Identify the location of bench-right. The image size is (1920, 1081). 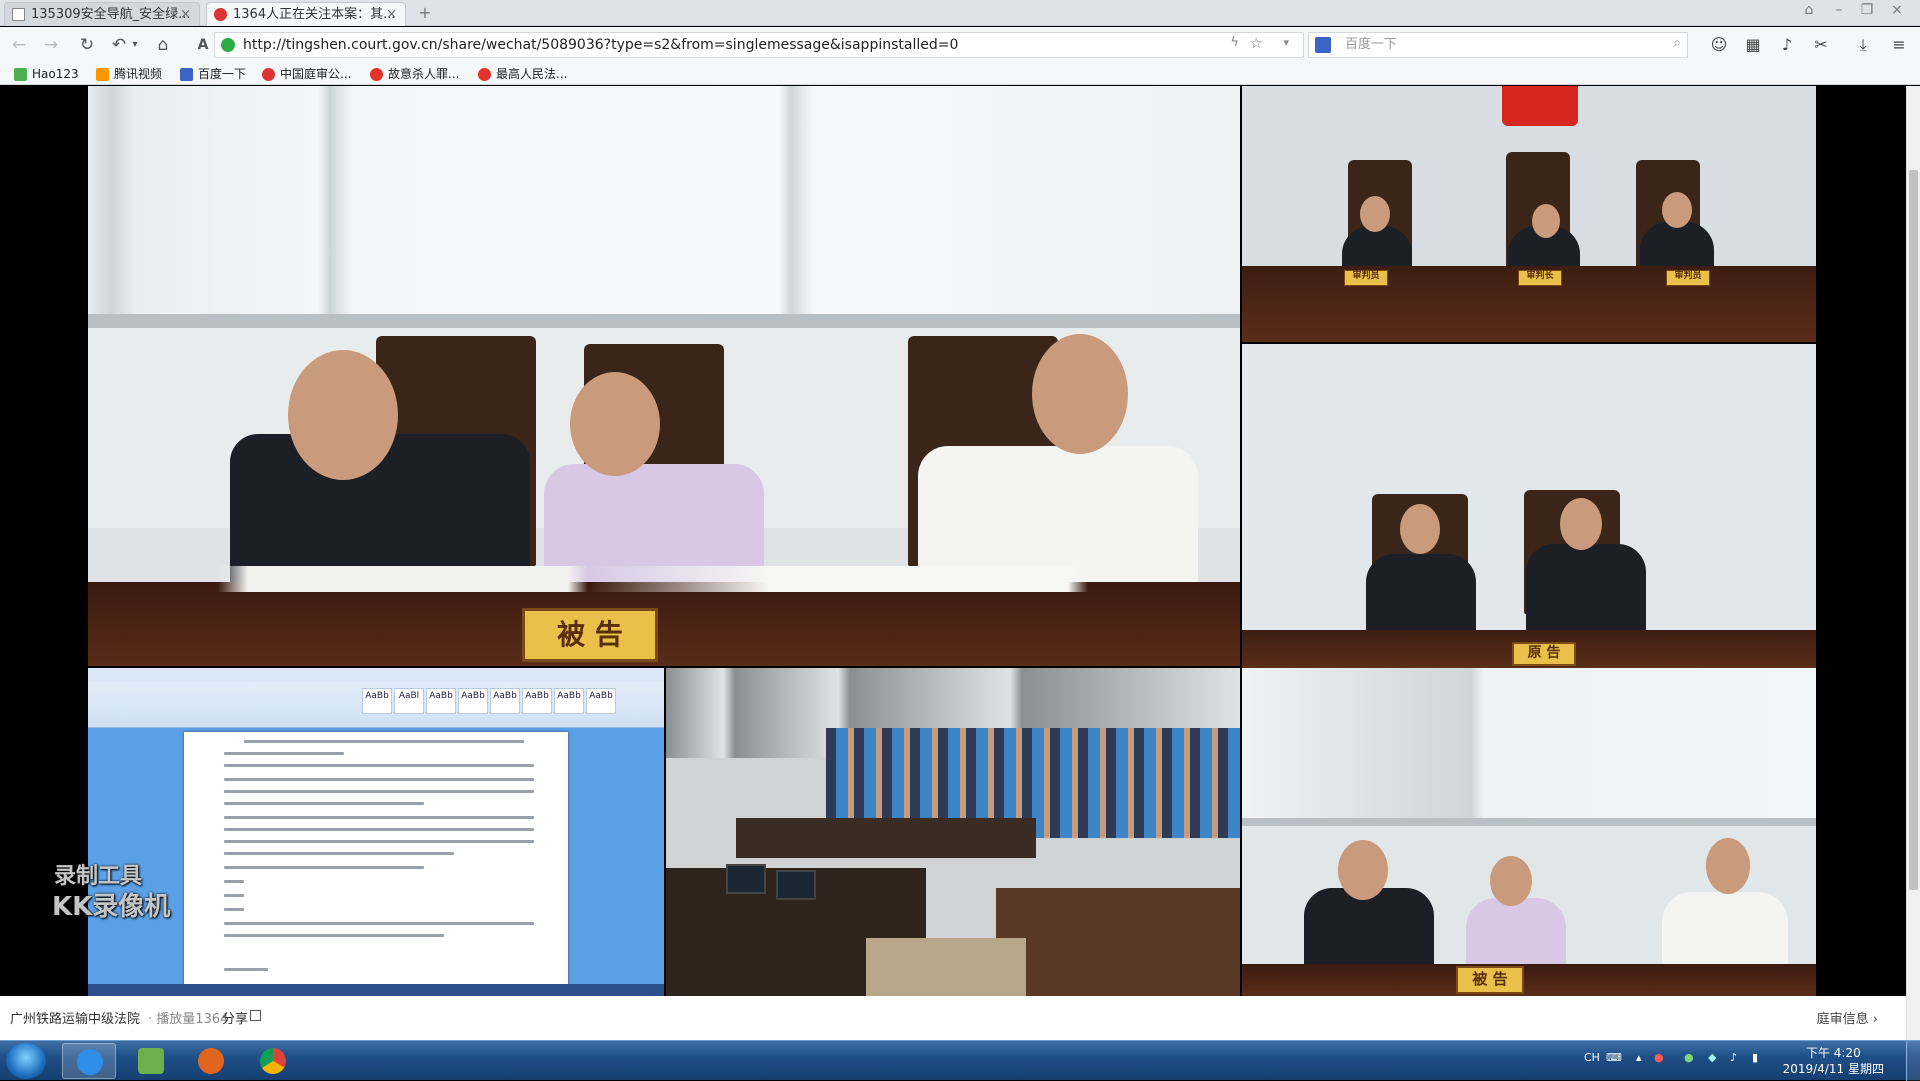
(1118, 942).